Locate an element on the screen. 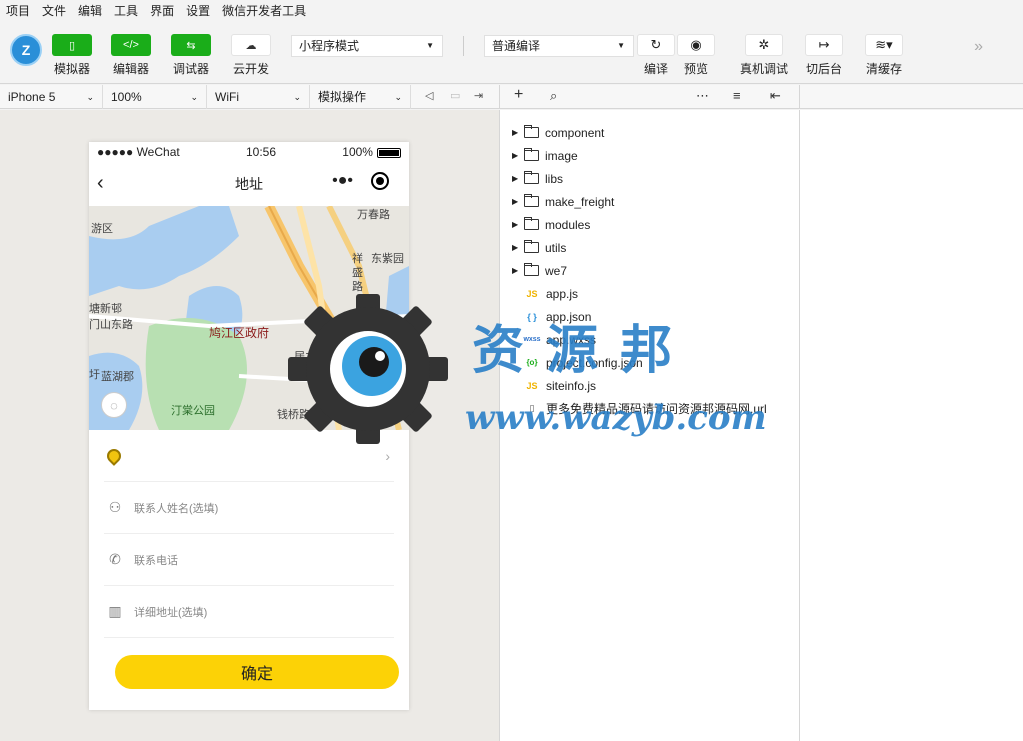 The image size is (1023, 741). phone-icon: ✆ is located at coordinates (115, 559).